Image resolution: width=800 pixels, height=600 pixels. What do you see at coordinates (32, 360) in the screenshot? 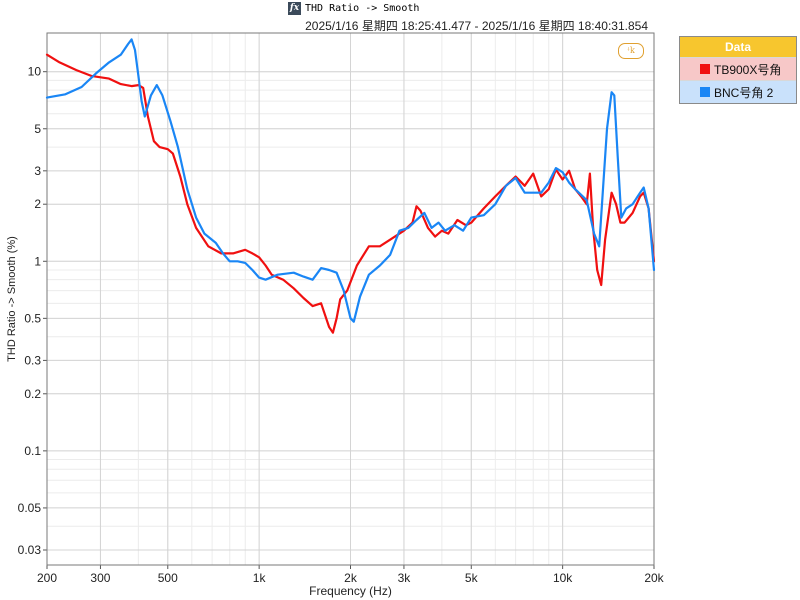
I see `y-tick-label: 0.3` at bounding box center [32, 360].